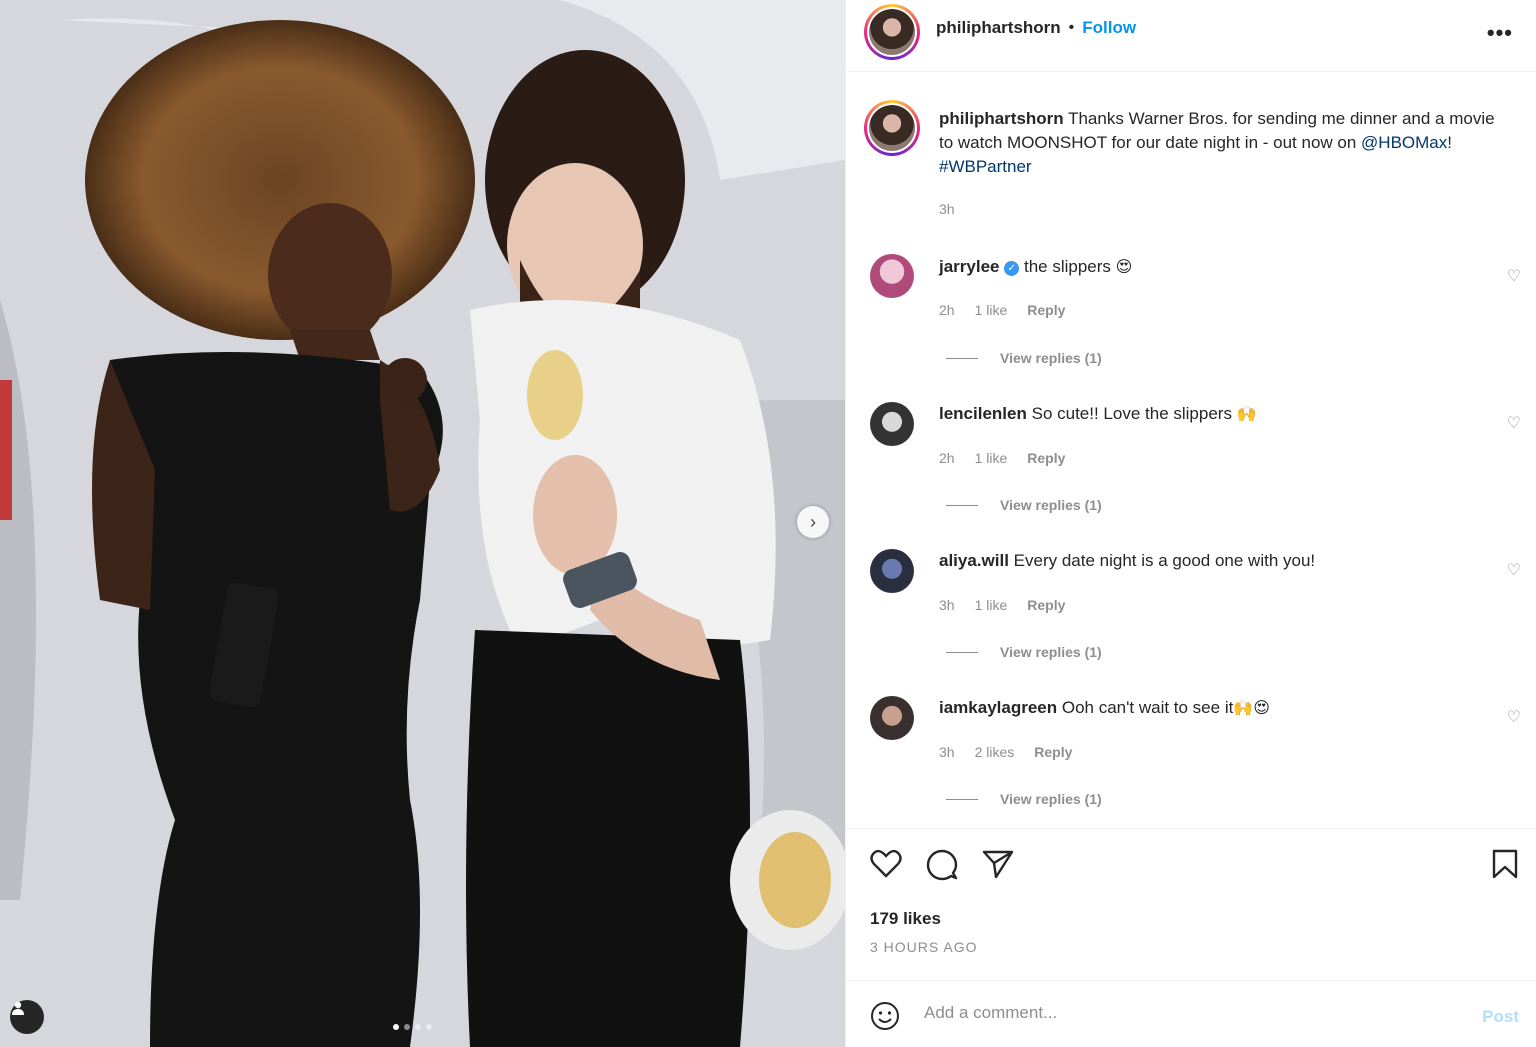 This screenshot has height=1047, width=1536. Describe the element at coordinates (1505, 864) in the screenshot. I see `bookmark-icon` at that location.